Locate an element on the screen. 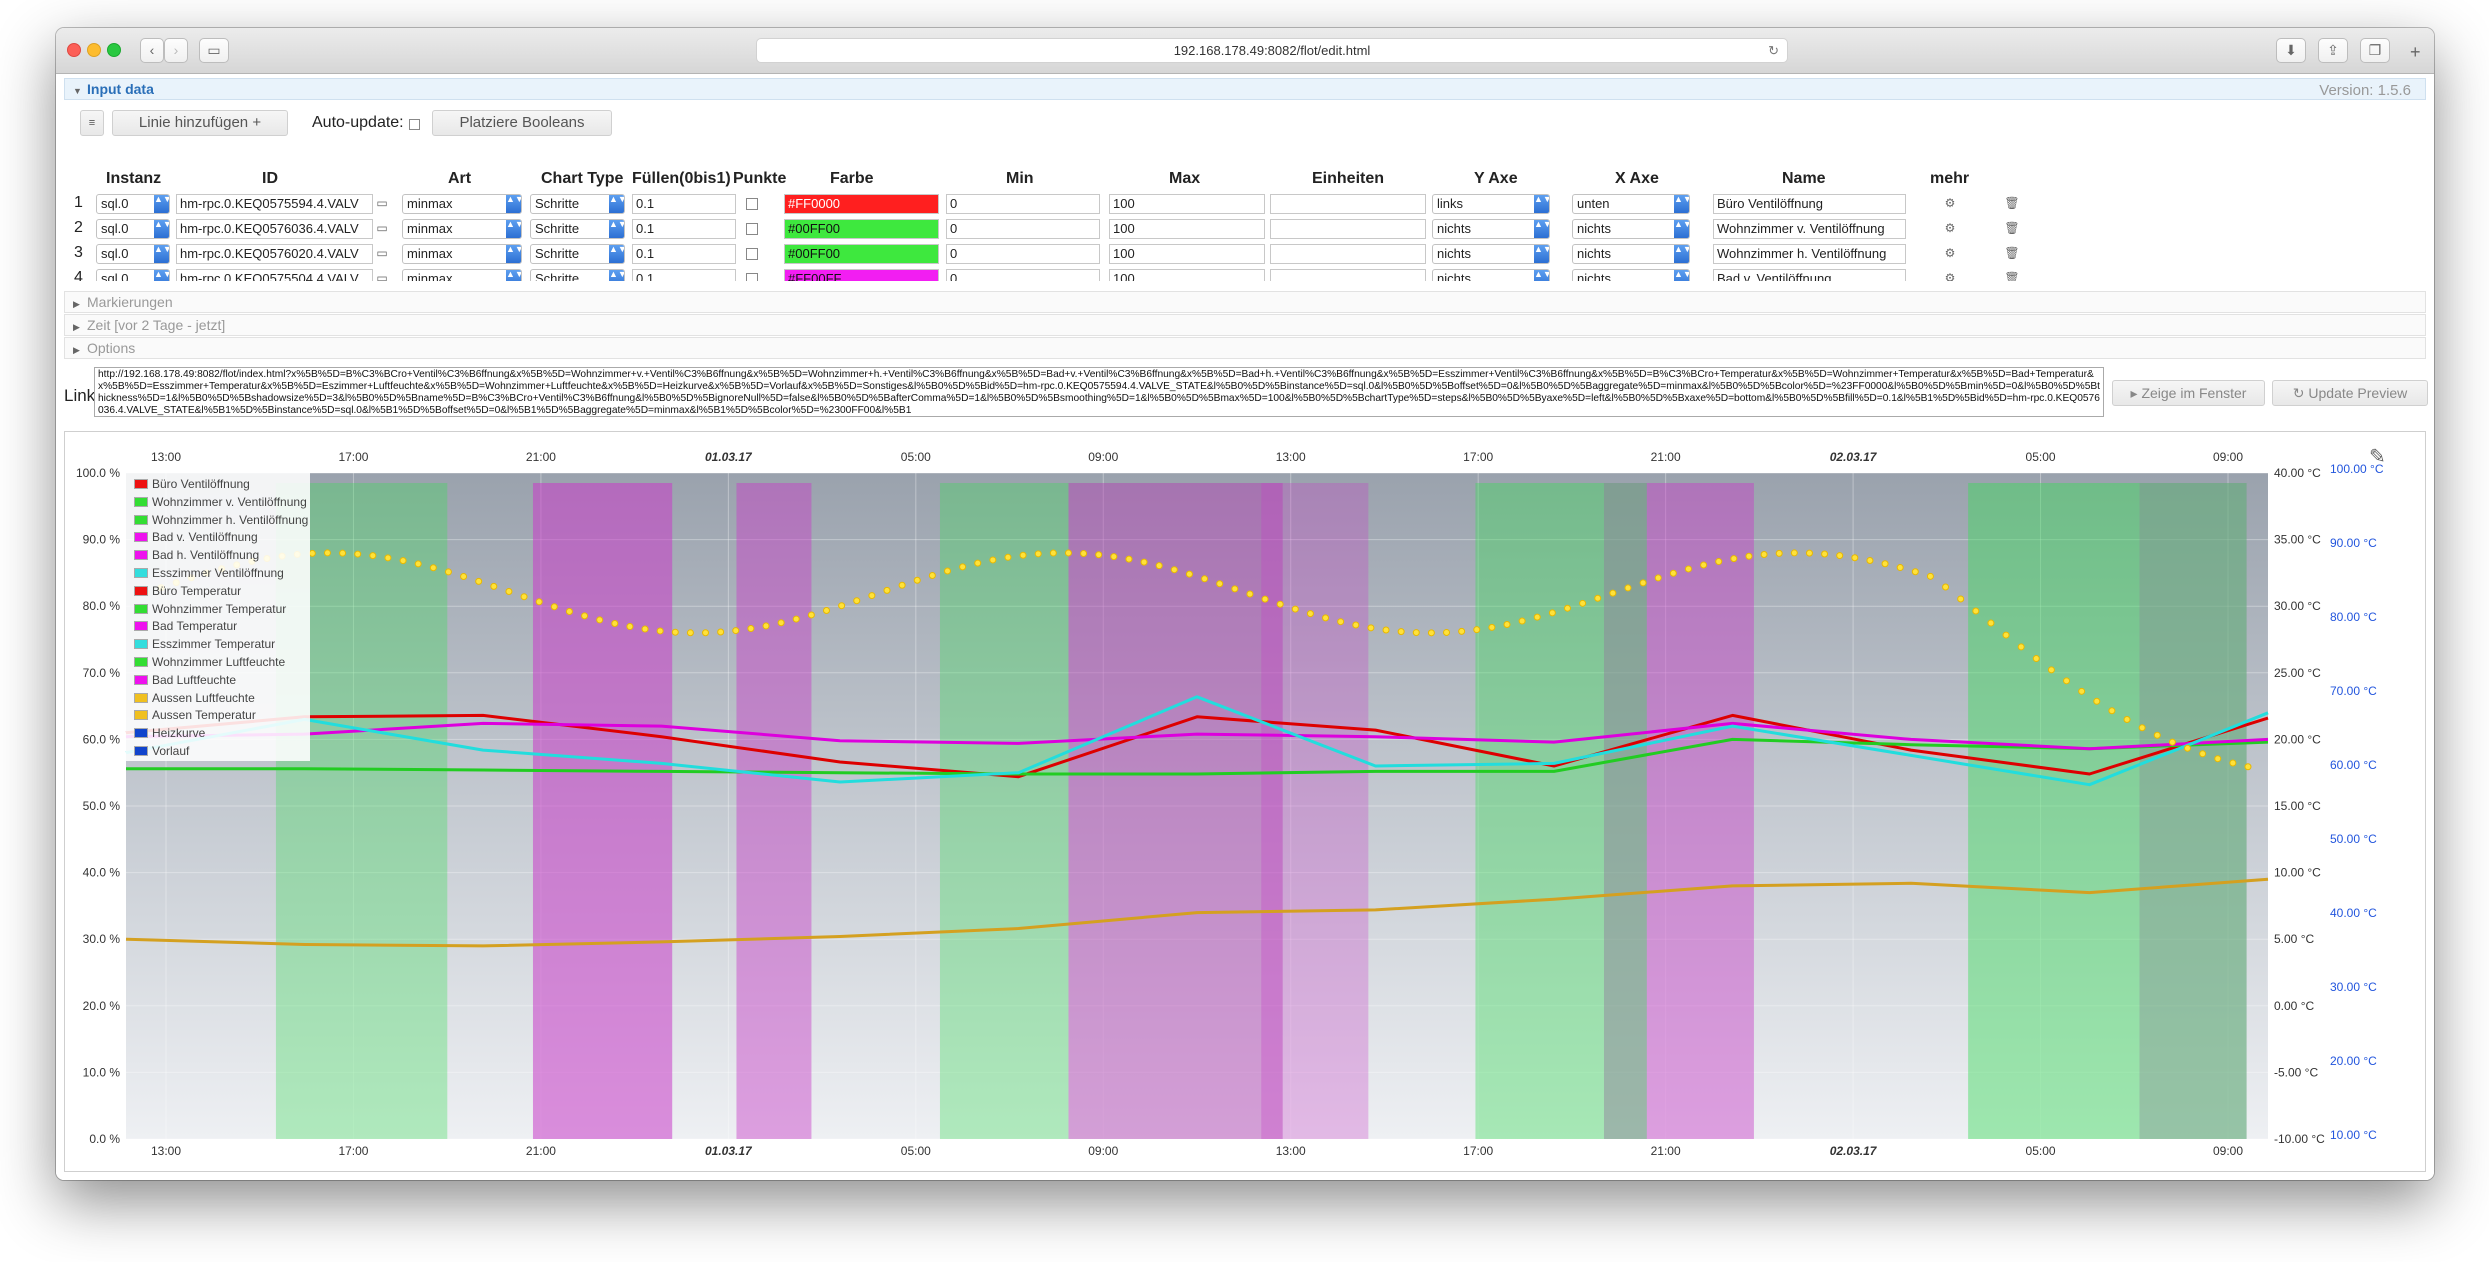  legend-item: Büro Ventilöffnung is located at coordinates (192, 484).